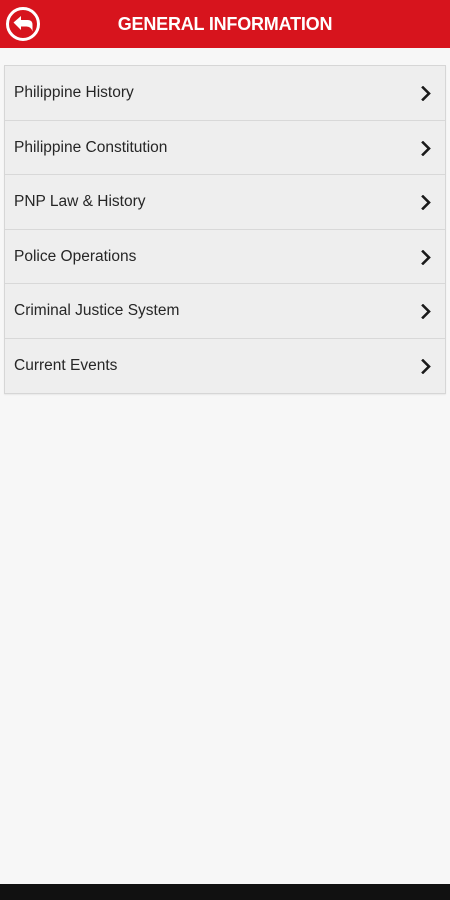 The image size is (450, 900). What do you see at coordinates (66, 365) in the screenshot?
I see `menu-item-label: Current Events` at bounding box center [66, 365].